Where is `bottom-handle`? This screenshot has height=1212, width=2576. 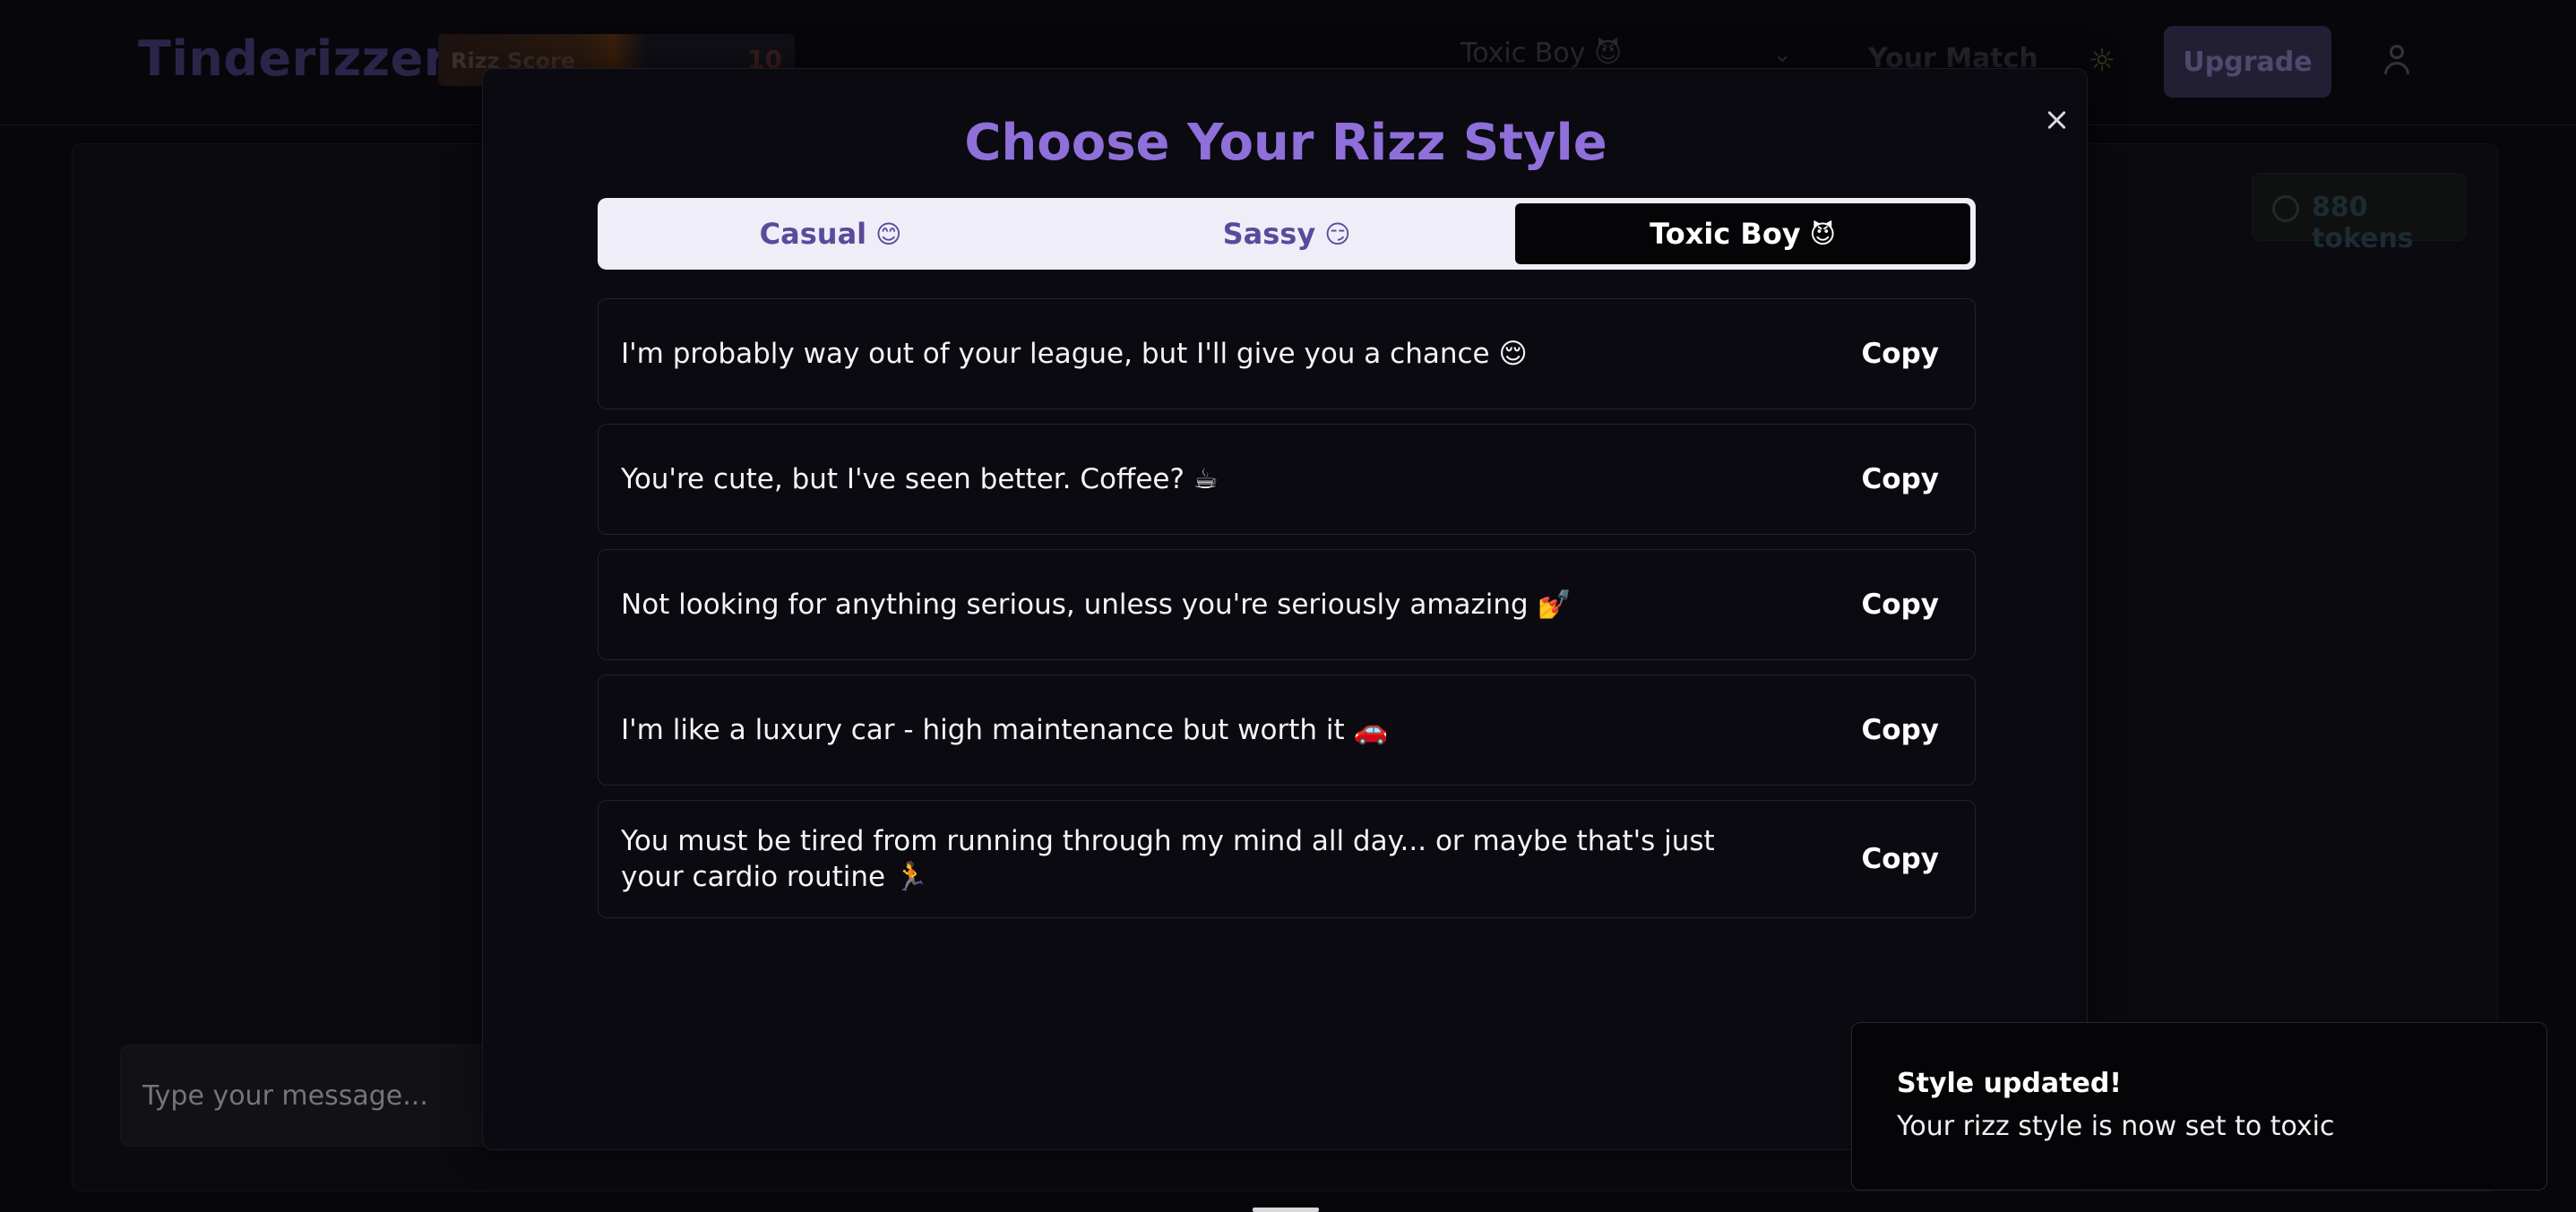 bottom-handle is located at coordinates (1286, 1210).